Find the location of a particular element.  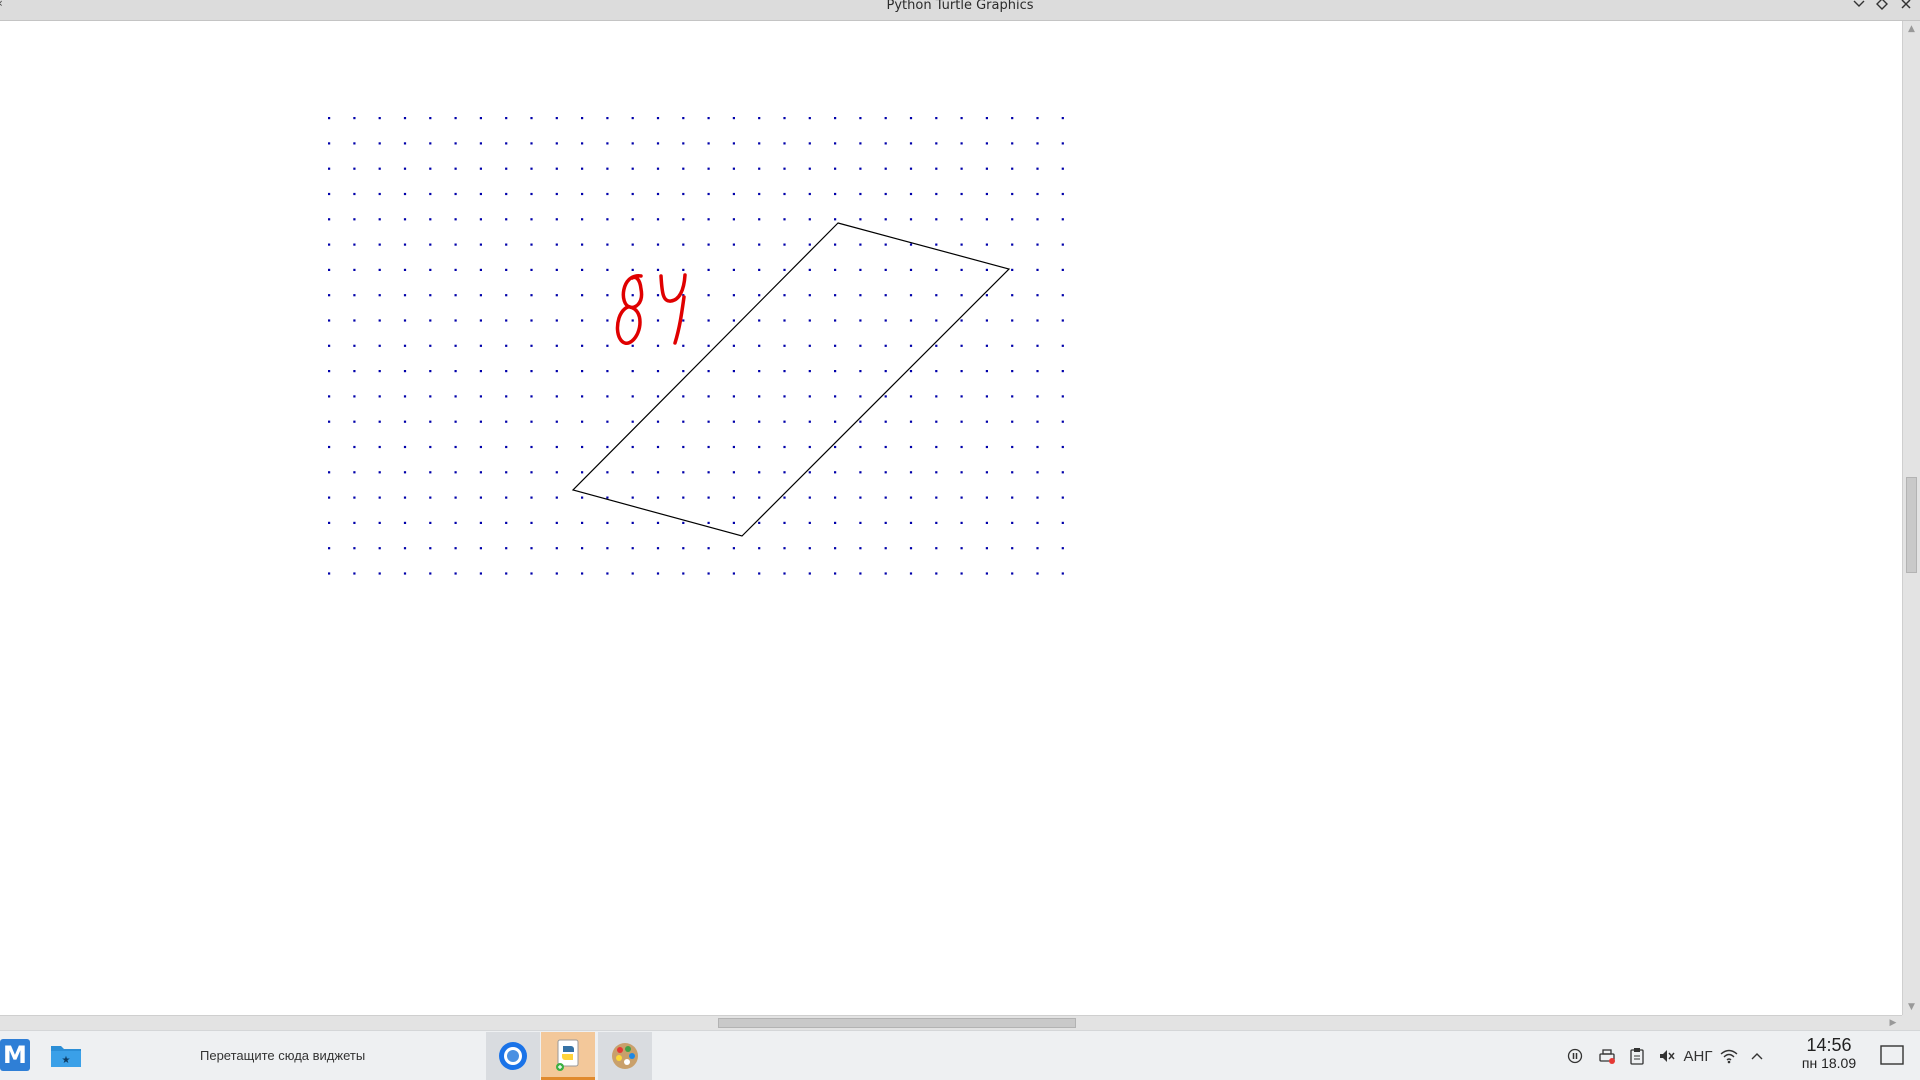

taskbar-app-python is located at coordinates (568, 1056).